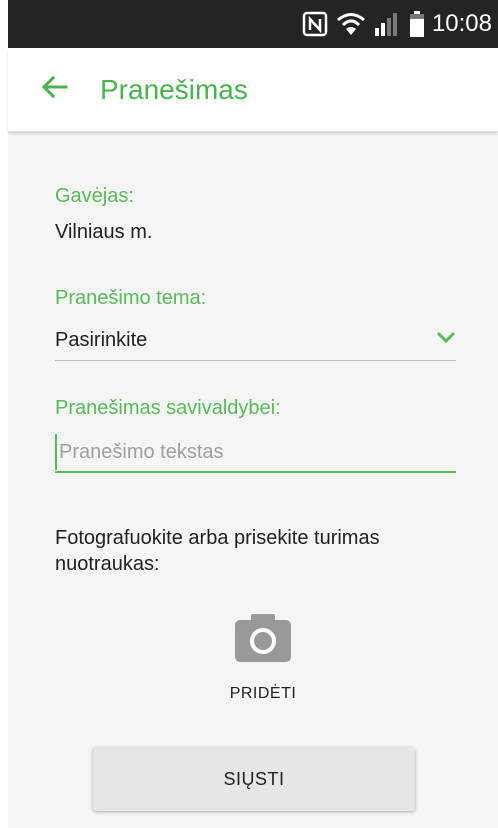 This screenshot has width=498, height=828. Describe the element at coordinates (388, 24) in the screenshot. I see `signal-icon` at that location.